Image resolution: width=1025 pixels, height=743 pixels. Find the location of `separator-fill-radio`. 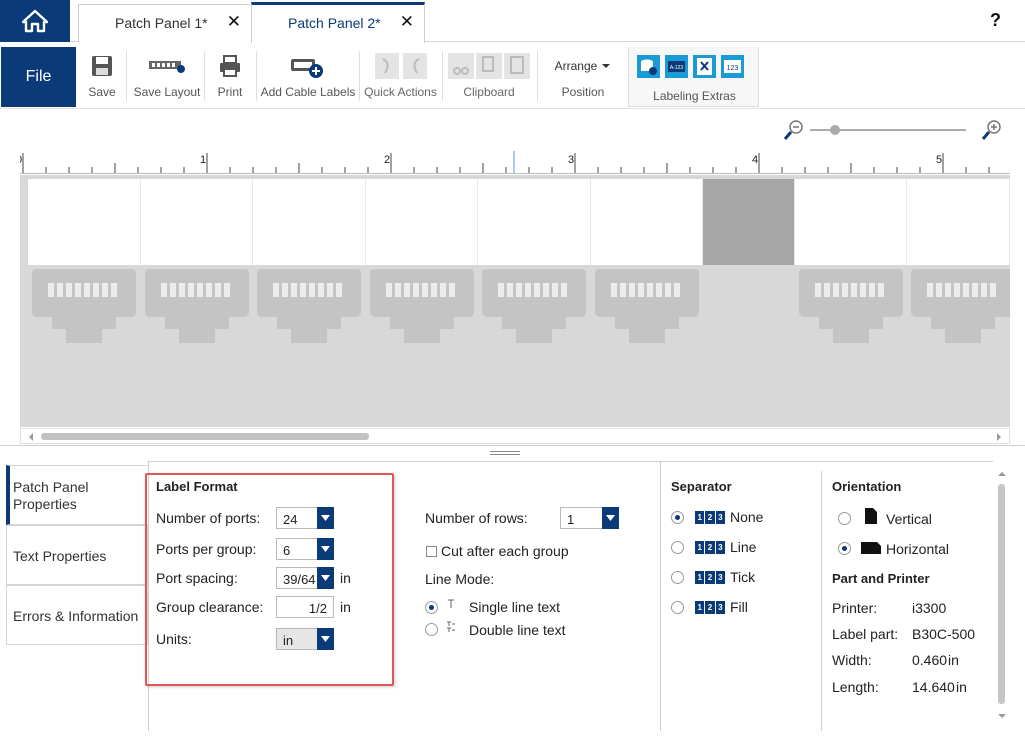

separator-fill-radio is located at coordinates (677, 607).